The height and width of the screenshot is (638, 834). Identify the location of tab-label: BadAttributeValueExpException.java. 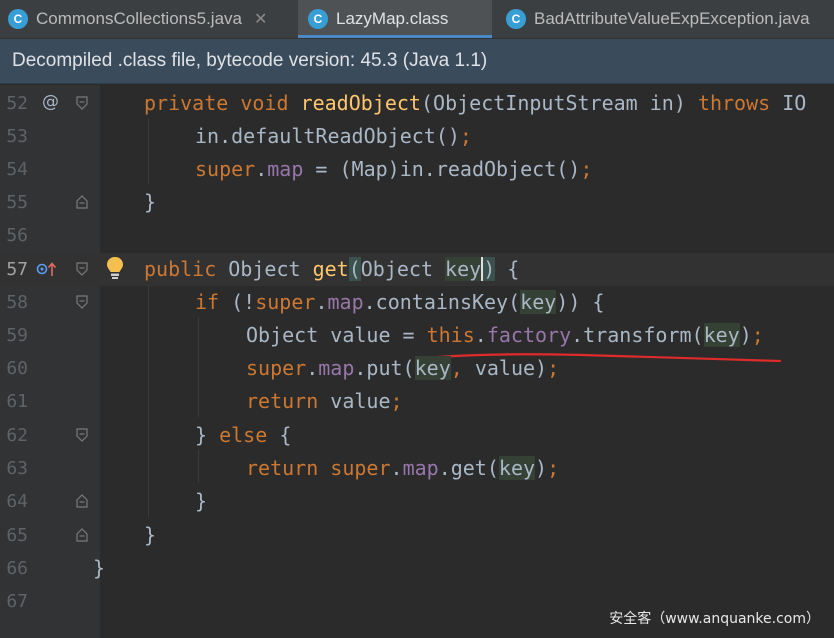
(672, 18).